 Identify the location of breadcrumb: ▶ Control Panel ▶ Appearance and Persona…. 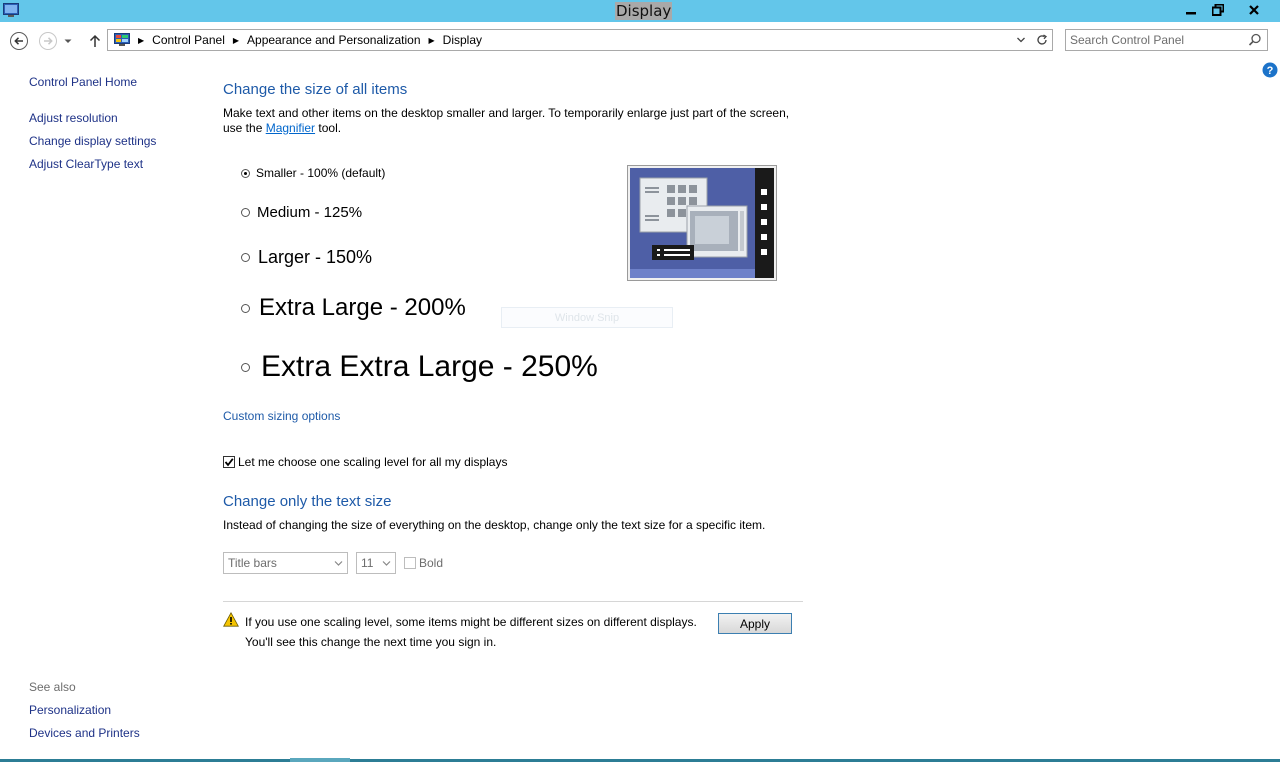
(298, 40).